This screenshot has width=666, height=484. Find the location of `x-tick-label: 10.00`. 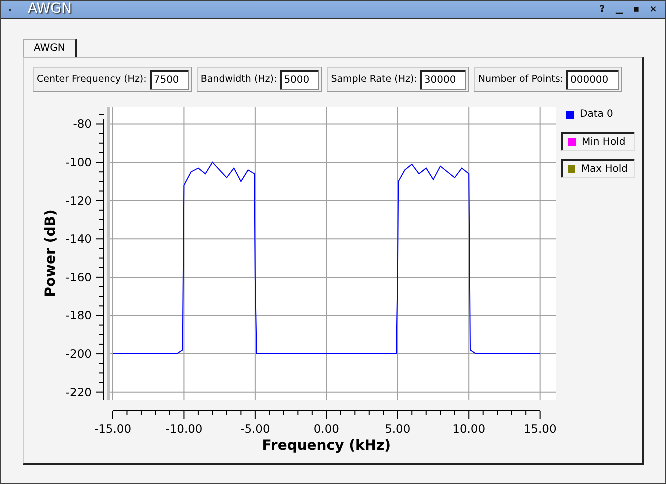

x-tick-label: 10.00 is located at coordinates (469, 429).